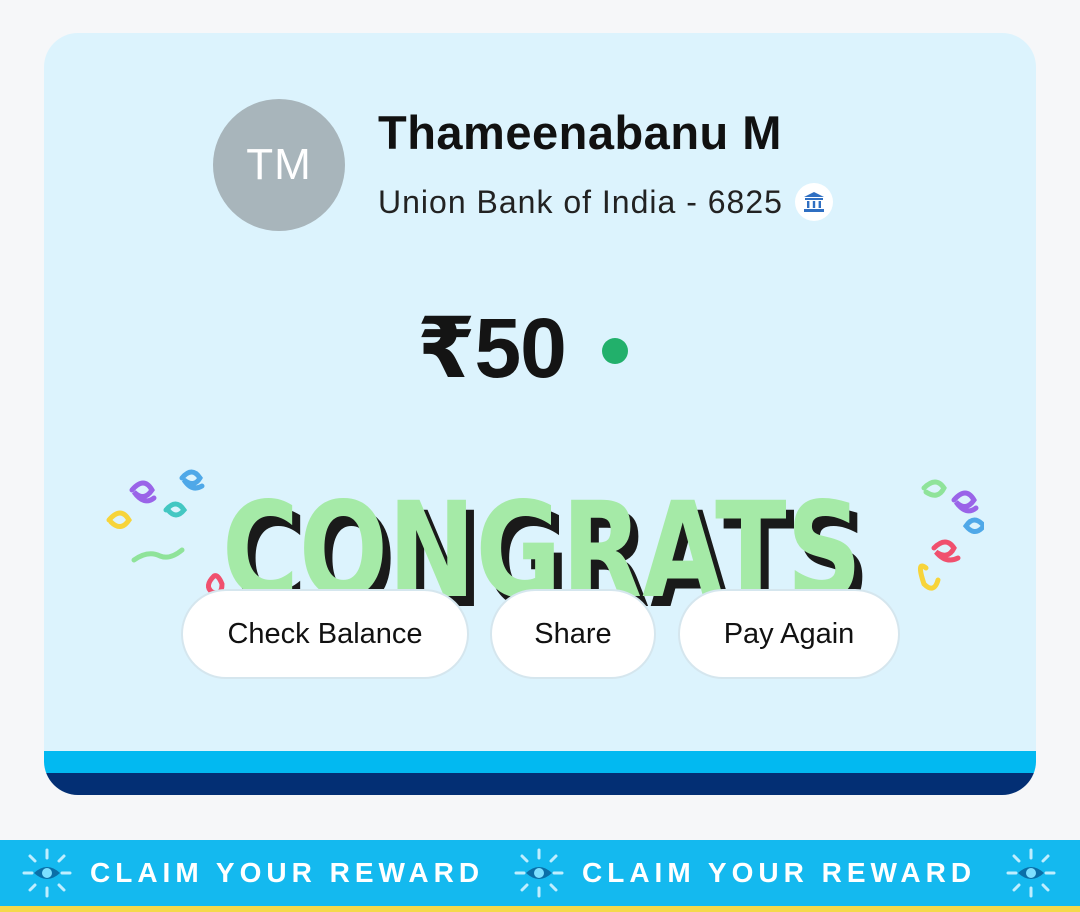 The height and width of the screenshot is (912, 1080). Describe the element at coordinates (165, 532) in the screenshot. I see `confetti-left-icon` at that location.